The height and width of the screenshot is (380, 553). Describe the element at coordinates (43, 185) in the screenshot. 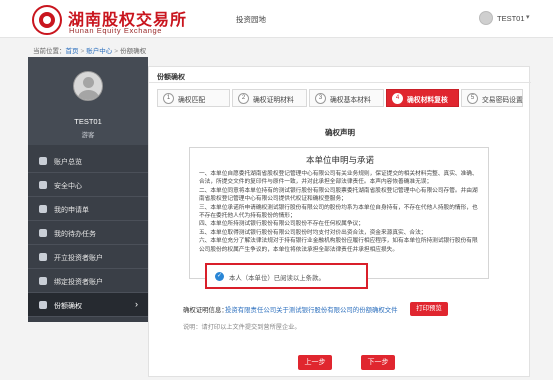

I see `shield-icon` at that location.